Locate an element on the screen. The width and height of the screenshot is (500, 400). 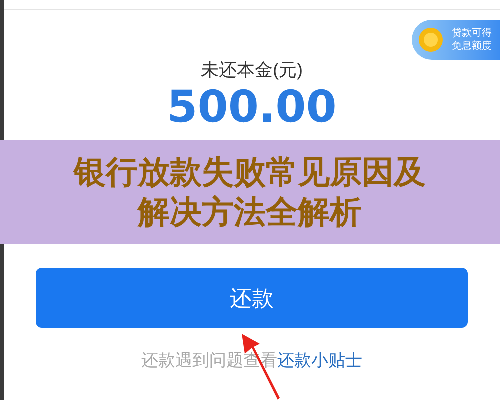
principal-amount: 500.00 is located at coordinates (252, 108).